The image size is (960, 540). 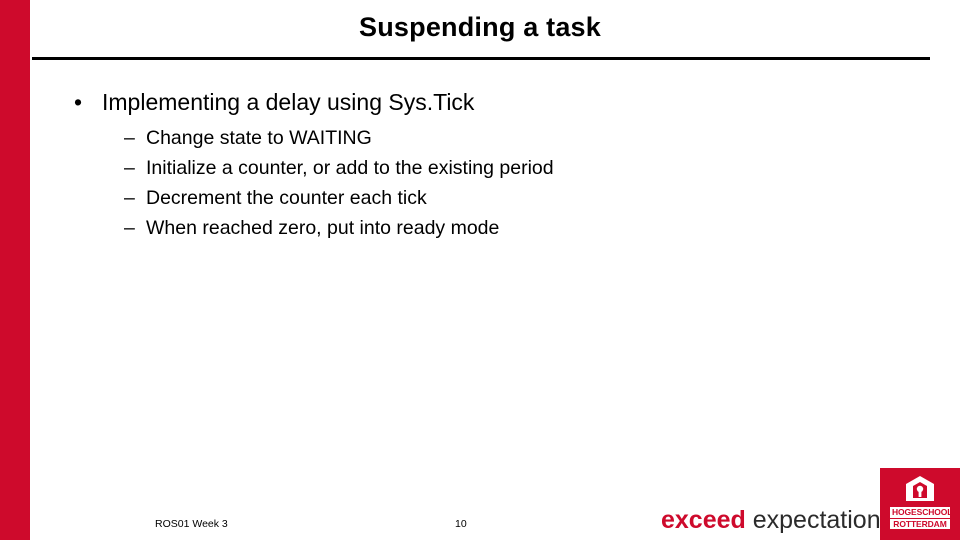 I want to click on tagline-word-expectations: expectations, so click(x=823, y=520).